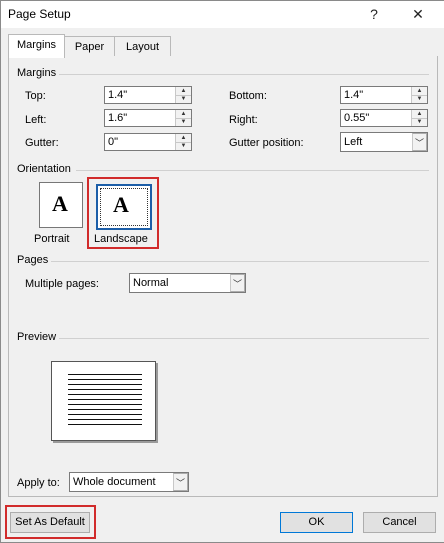 This screenshot has width=444, height=543. Describe the element at coordinates (187, 283) in the screenshot. I see `multiple-pages-select: Normal ﹀` at that location.